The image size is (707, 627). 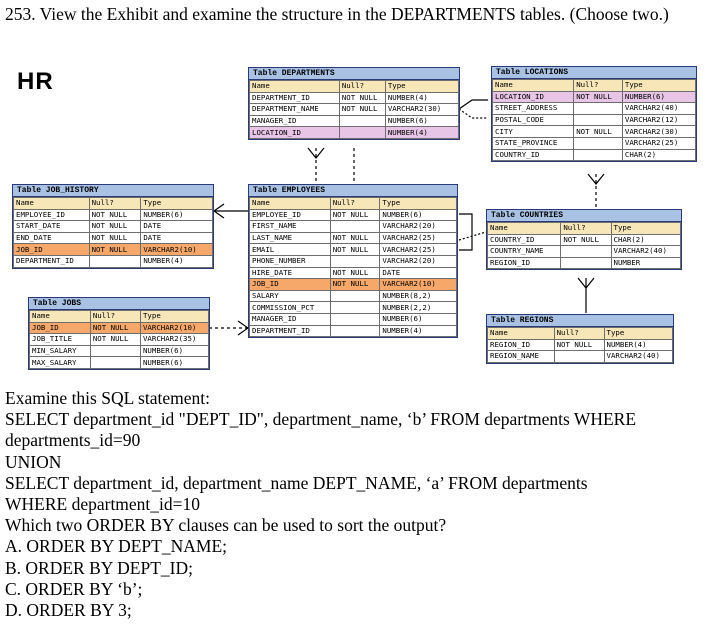 What do you see at coordinates (119, 304) in the screenshot?
I see `table-title: Table JOBS` at bounding box center [119, 304].